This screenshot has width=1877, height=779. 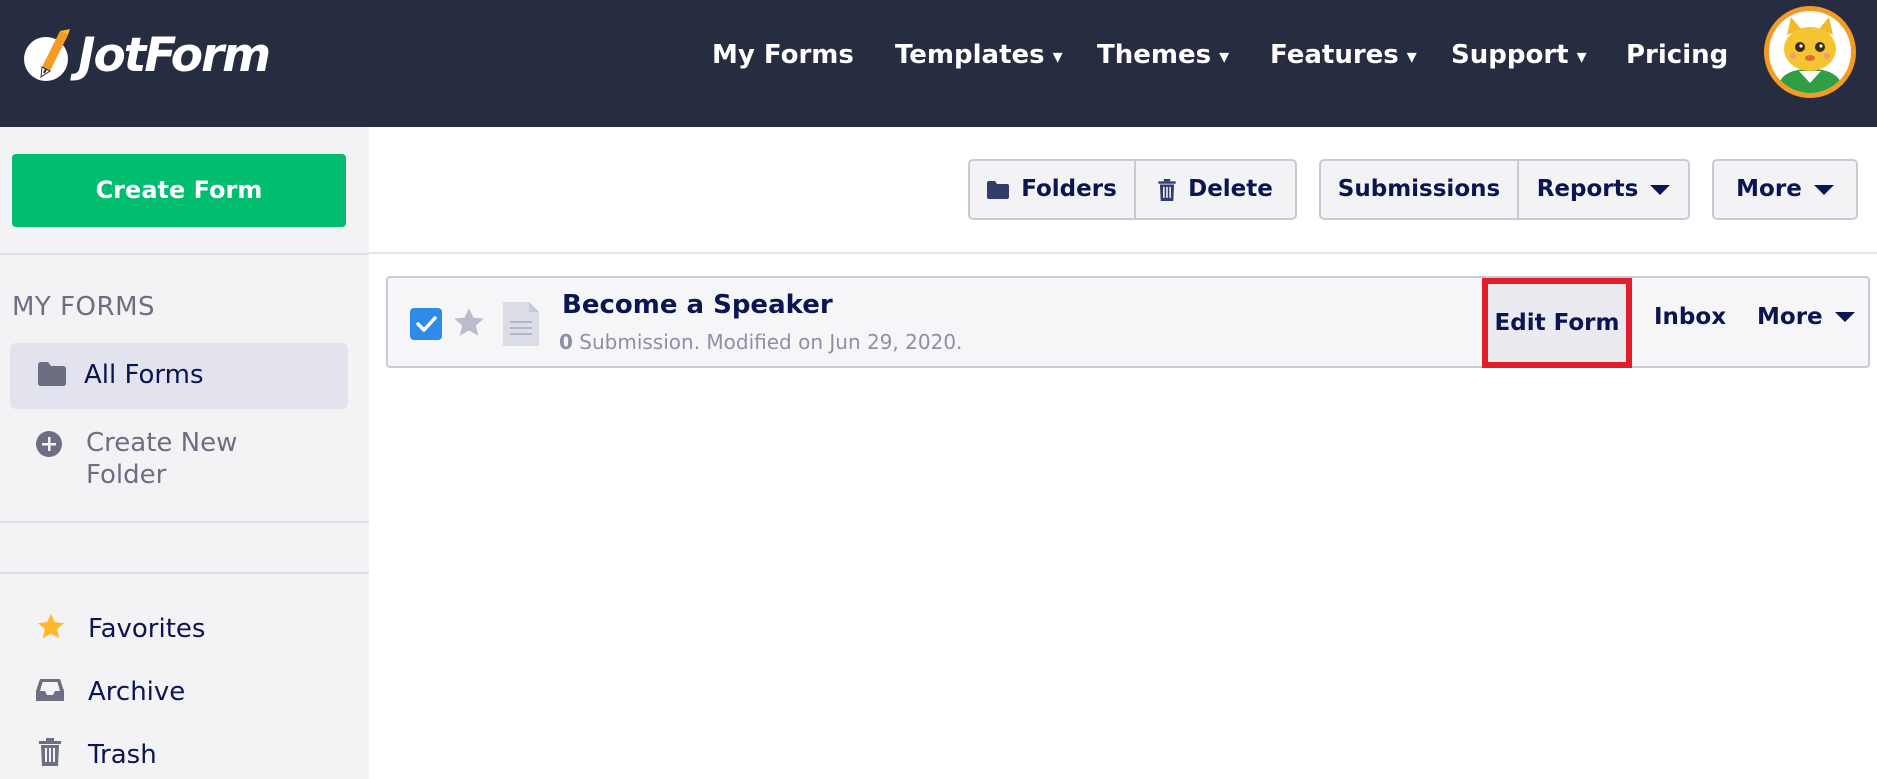 I want to click on nav-support: Support ▾, so click(x=1519, y=55).